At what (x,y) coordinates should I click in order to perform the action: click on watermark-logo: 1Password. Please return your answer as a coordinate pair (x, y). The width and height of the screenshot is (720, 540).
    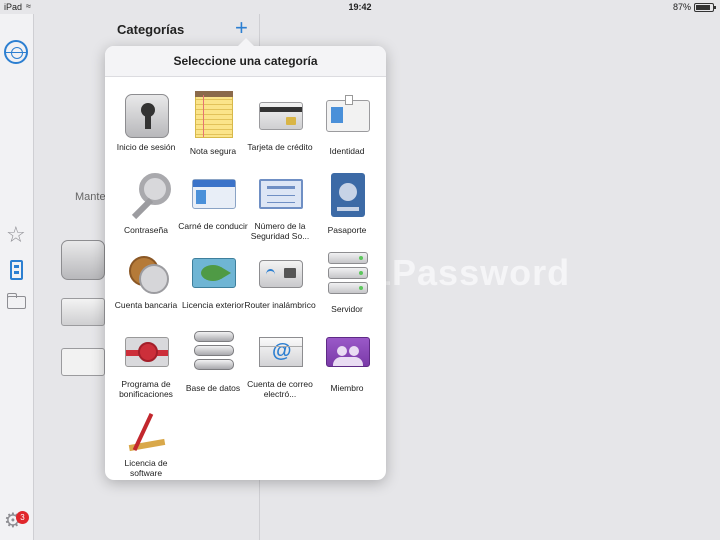
    Looking at the image, I should click on (471, 272).